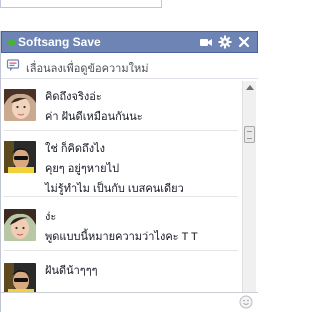  Describe the element at coordinates (128, 12) in the screenshot. I see `background-page` at that location.